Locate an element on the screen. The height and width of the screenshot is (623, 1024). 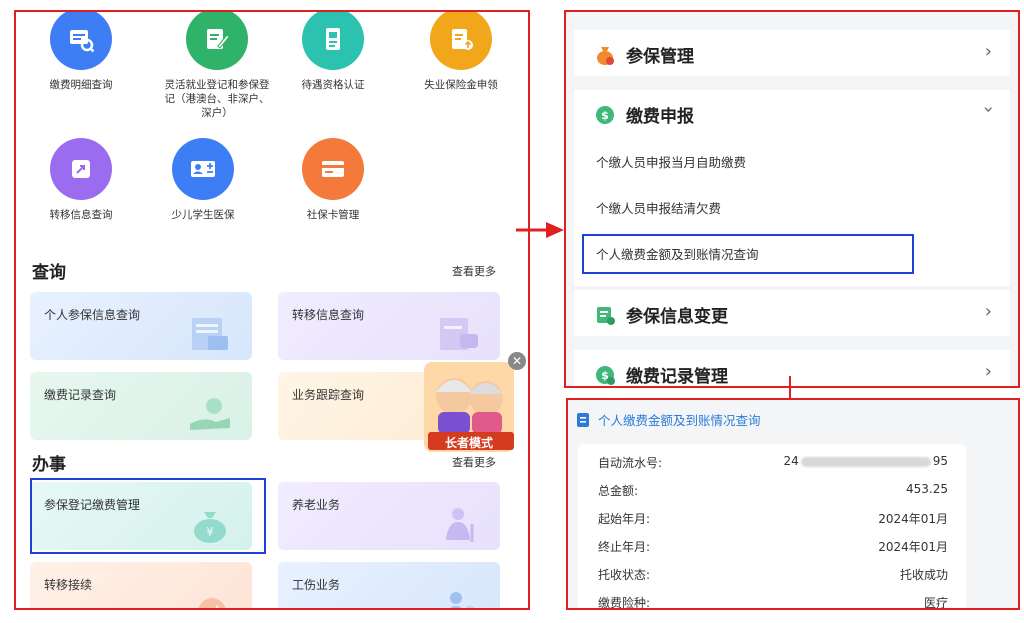
serial-suffix: 95 is located at coordinates (940, 461).